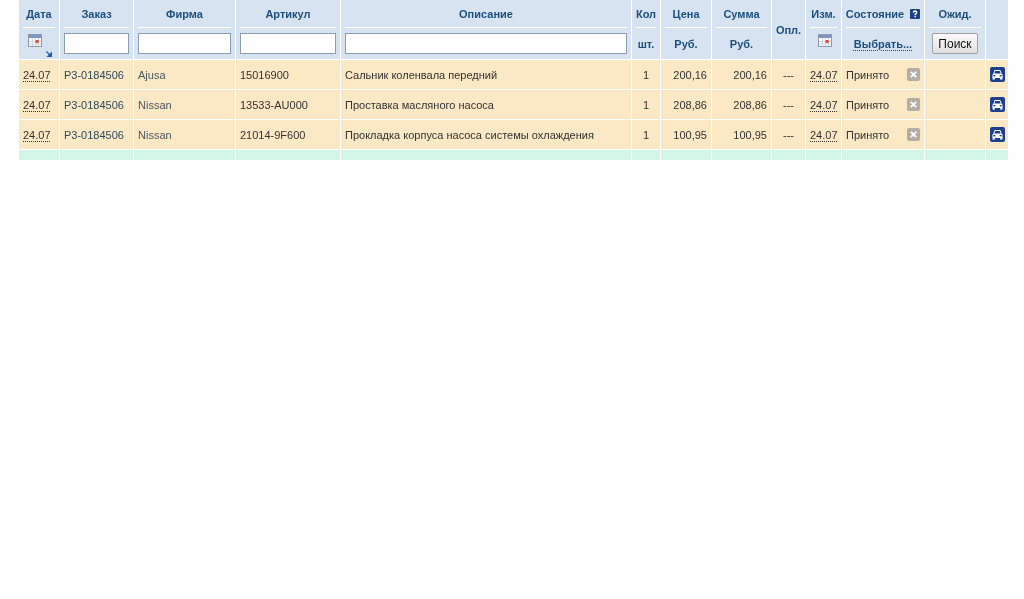 This screenshot has width=1024, height=599. What do you see at coordinates (273, 134) in the screenshot?
I see `article-number: 21014-9F600` at bounding box center [273, 134].